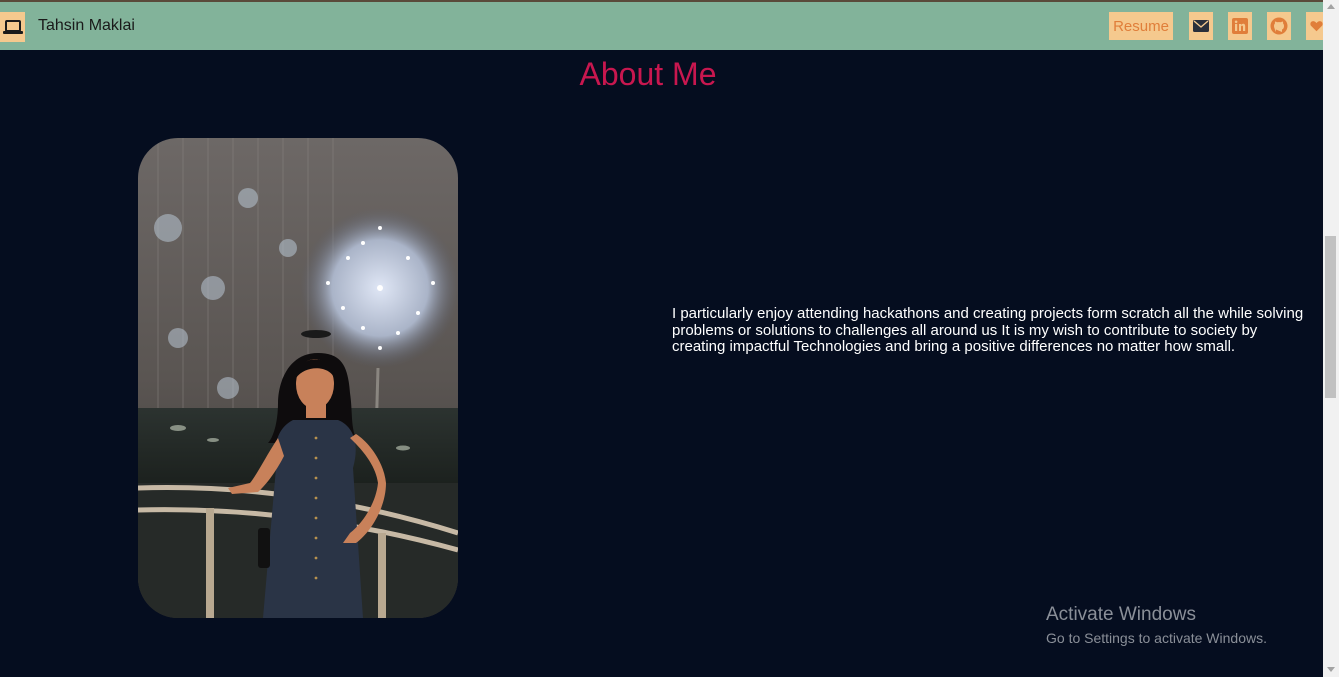  Describe the element at coordinates (1201, 26) in the screenshot. I see `envelope-icon` at that location.